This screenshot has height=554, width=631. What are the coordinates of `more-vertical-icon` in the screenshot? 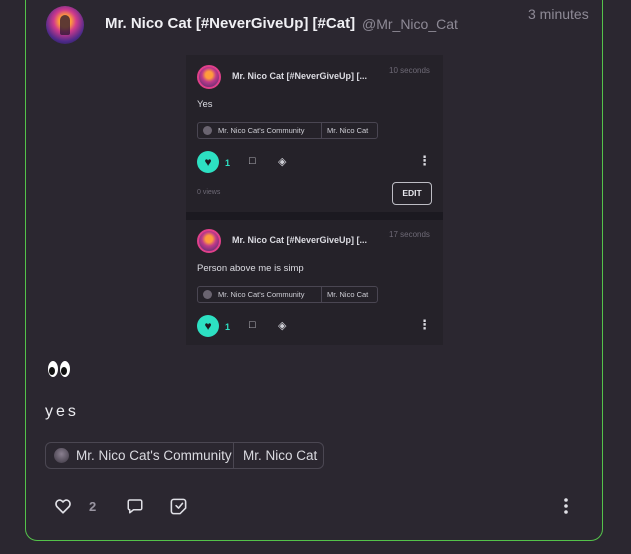 It's located at (566, 506).